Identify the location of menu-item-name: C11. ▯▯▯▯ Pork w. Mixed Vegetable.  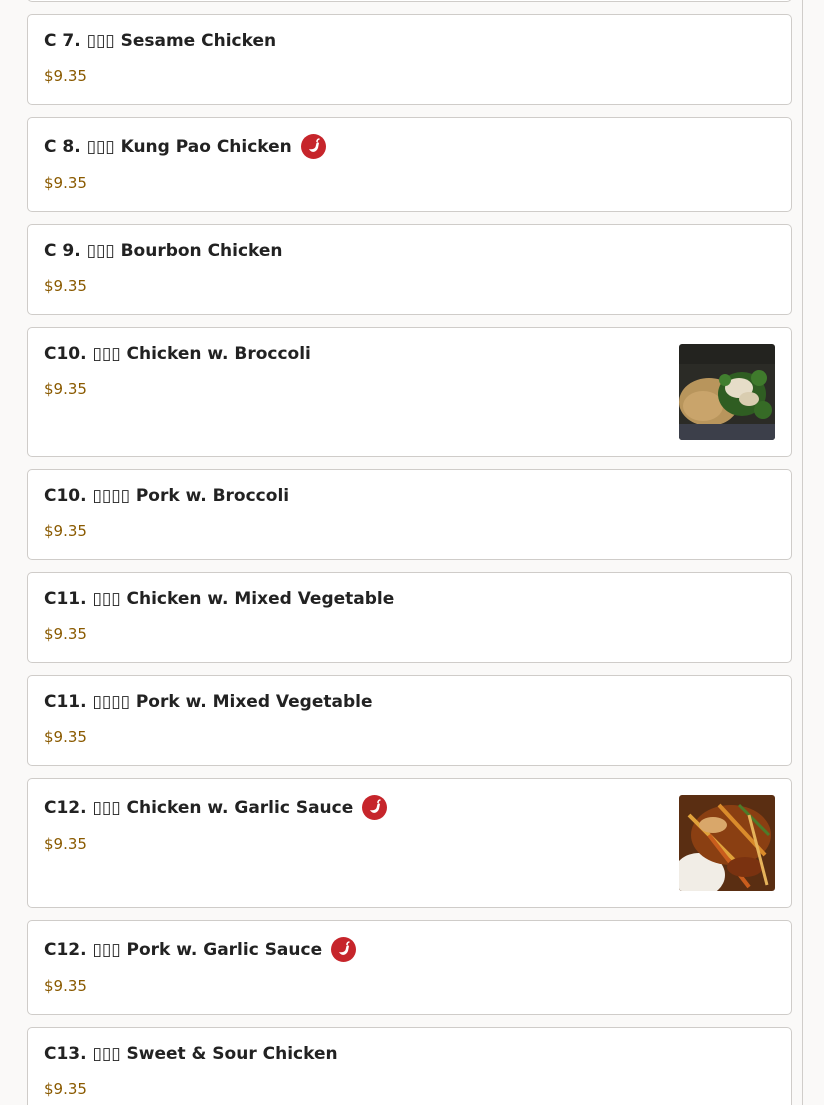
(208, 702).